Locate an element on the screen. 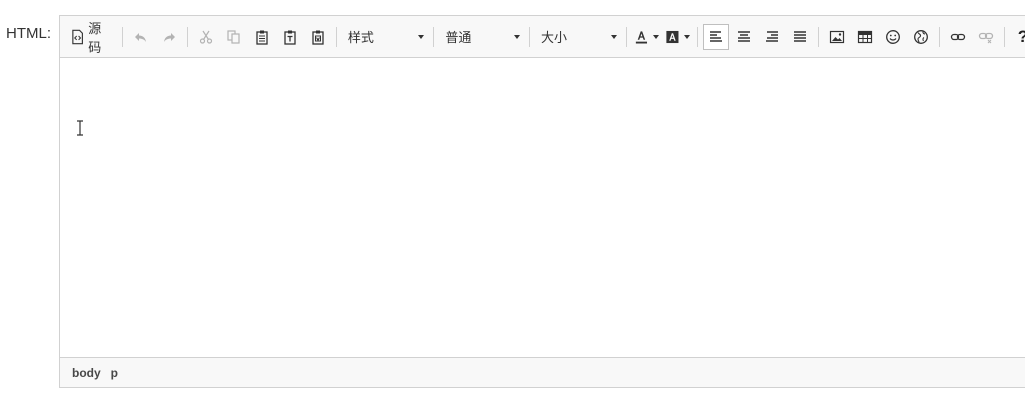 The image size is (1025, 393). source-icon is located at coordinates (77, 36).